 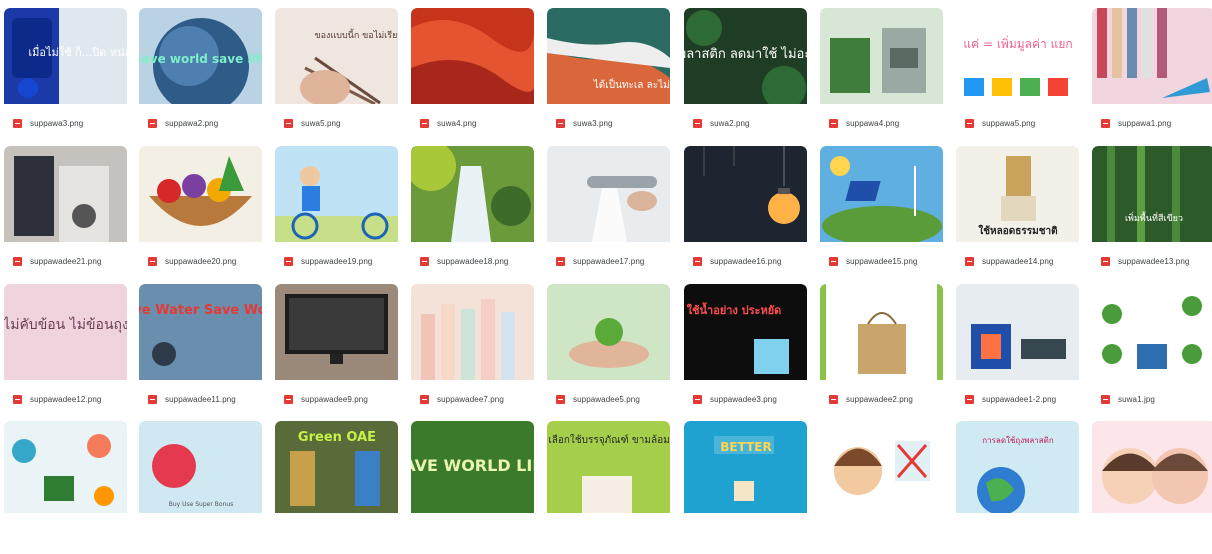 What do you see at coordinates (200, 261) in the screenshot?
I see `file-caption: suppawadee20.png` at bounding box center [200, 261].